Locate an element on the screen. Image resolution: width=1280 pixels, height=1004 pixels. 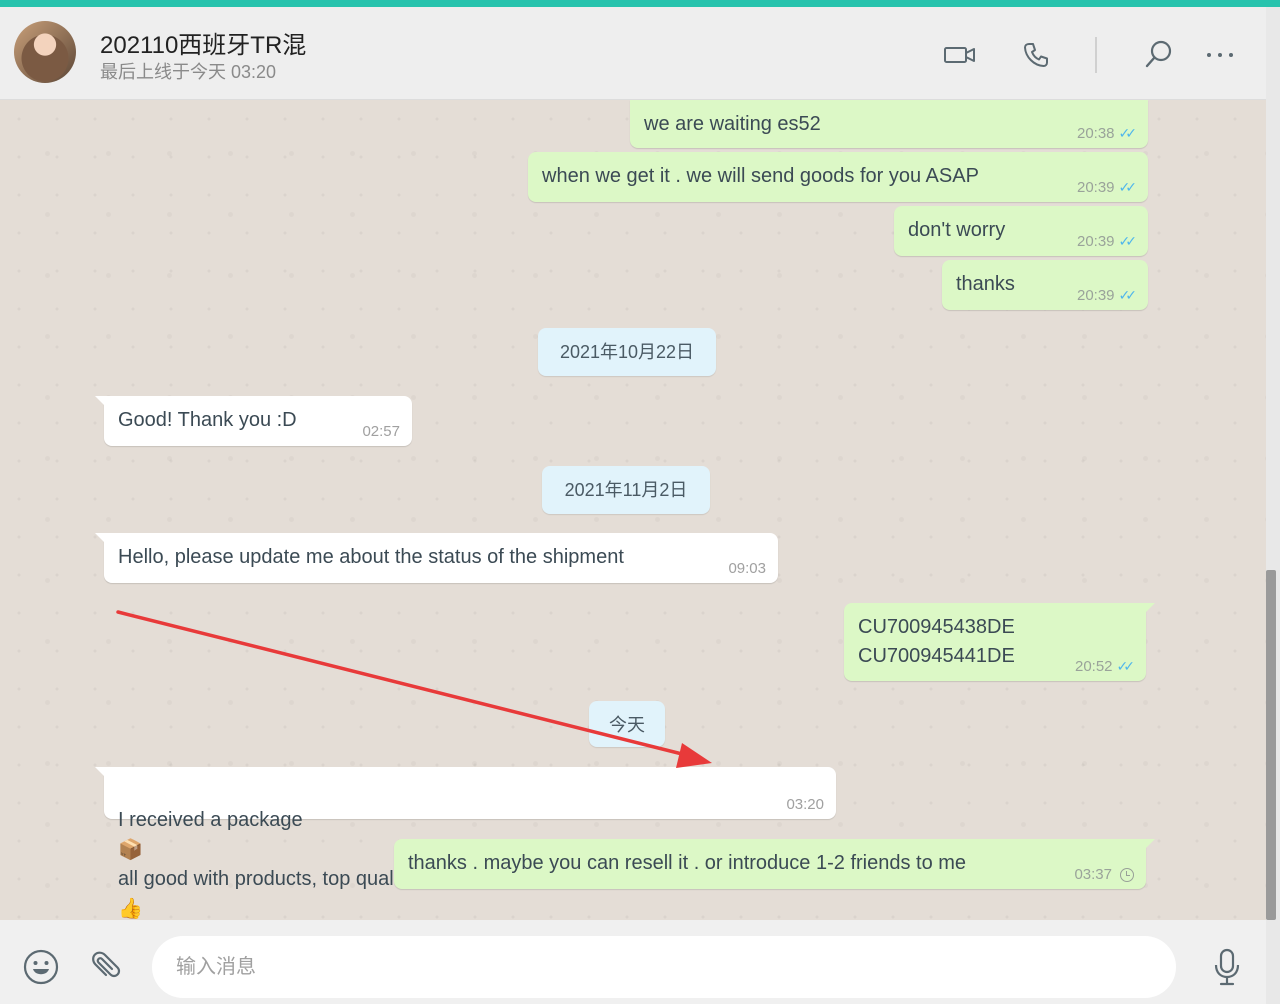
contact-last-seen: 最后上线于今天 03:20 is located at coordinates (188, 72).